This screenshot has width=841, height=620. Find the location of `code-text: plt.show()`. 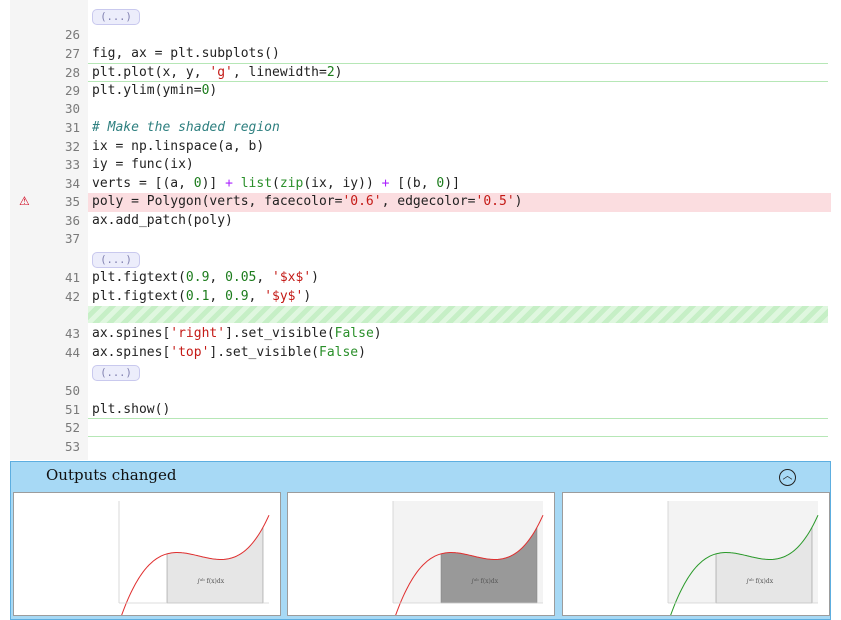

code-text: plt.show() is located at coordinates (131, 409).